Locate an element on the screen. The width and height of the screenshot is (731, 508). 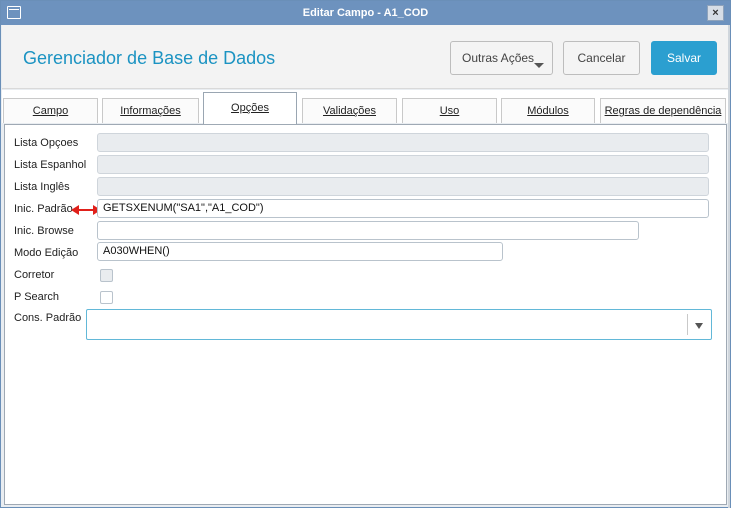
more-actions-label: Outras Ações is located at coordinates (498, 58).